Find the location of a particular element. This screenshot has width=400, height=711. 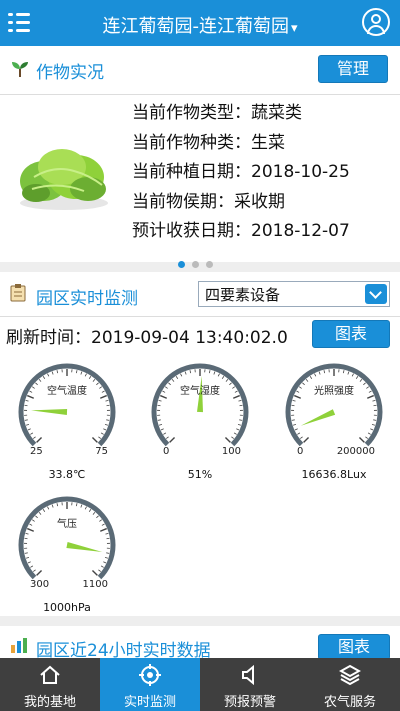

gauge-value: 51% is located at coordinates (200, 474).